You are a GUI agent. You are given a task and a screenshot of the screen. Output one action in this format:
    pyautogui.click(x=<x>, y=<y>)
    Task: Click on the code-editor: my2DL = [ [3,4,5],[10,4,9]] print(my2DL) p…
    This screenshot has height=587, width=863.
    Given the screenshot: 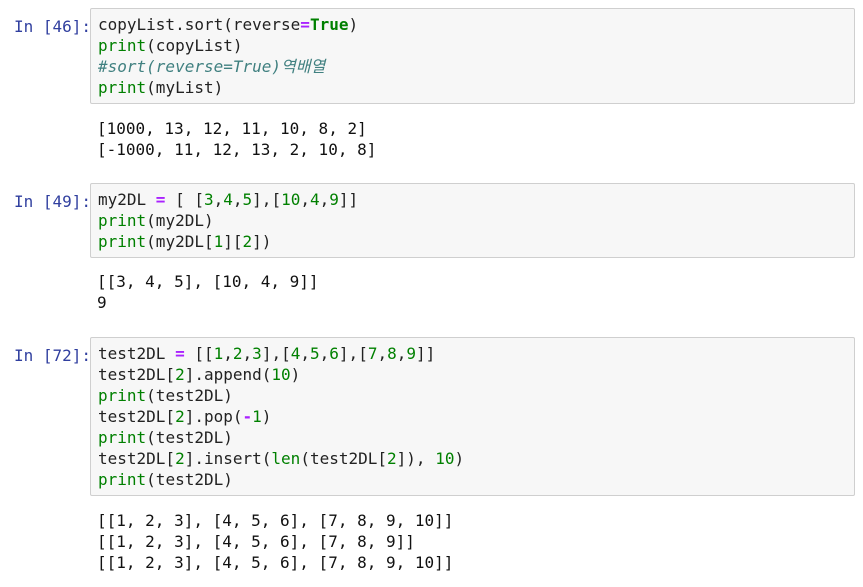 What is the action you would take?
    pyautogui.click(x=472, y=220)
    